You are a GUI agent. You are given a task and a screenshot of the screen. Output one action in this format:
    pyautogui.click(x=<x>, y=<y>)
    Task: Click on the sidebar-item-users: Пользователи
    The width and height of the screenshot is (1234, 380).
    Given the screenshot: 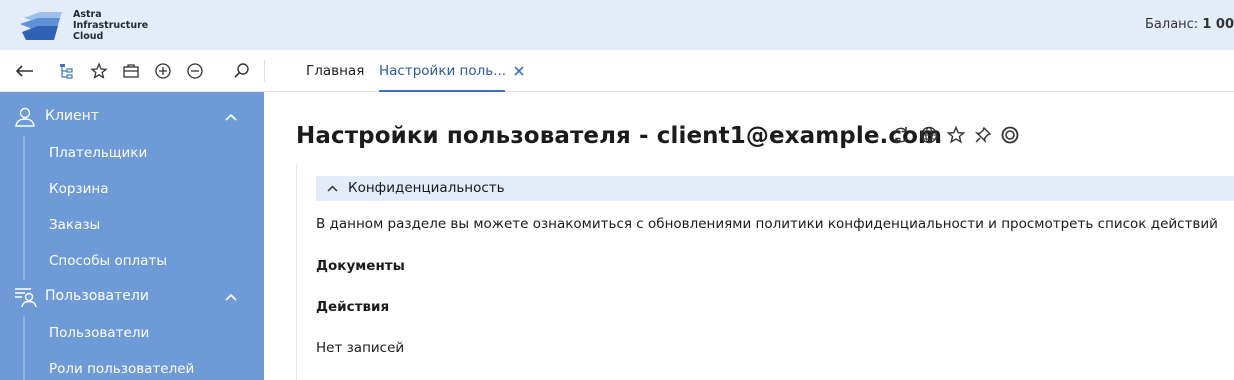 What is the action you would take?
    pyautogui.click(x=149, y=333)
    